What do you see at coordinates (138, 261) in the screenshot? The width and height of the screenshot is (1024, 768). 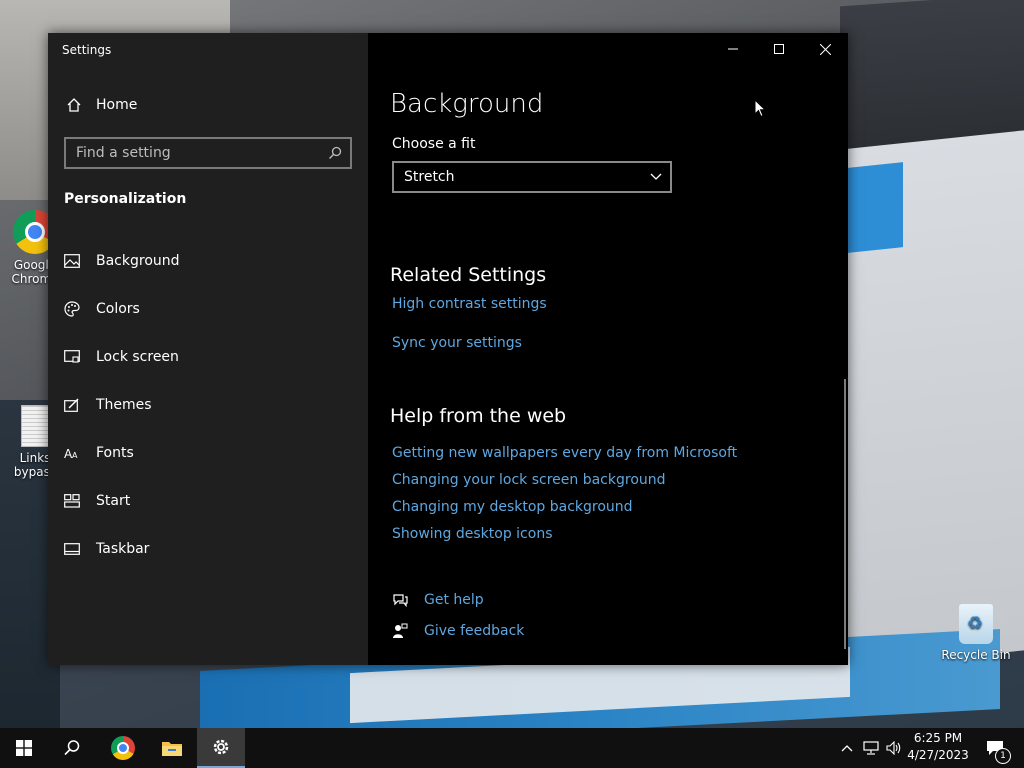 I see `sidebar-item-label: Background` at bounding box center [138, 261].